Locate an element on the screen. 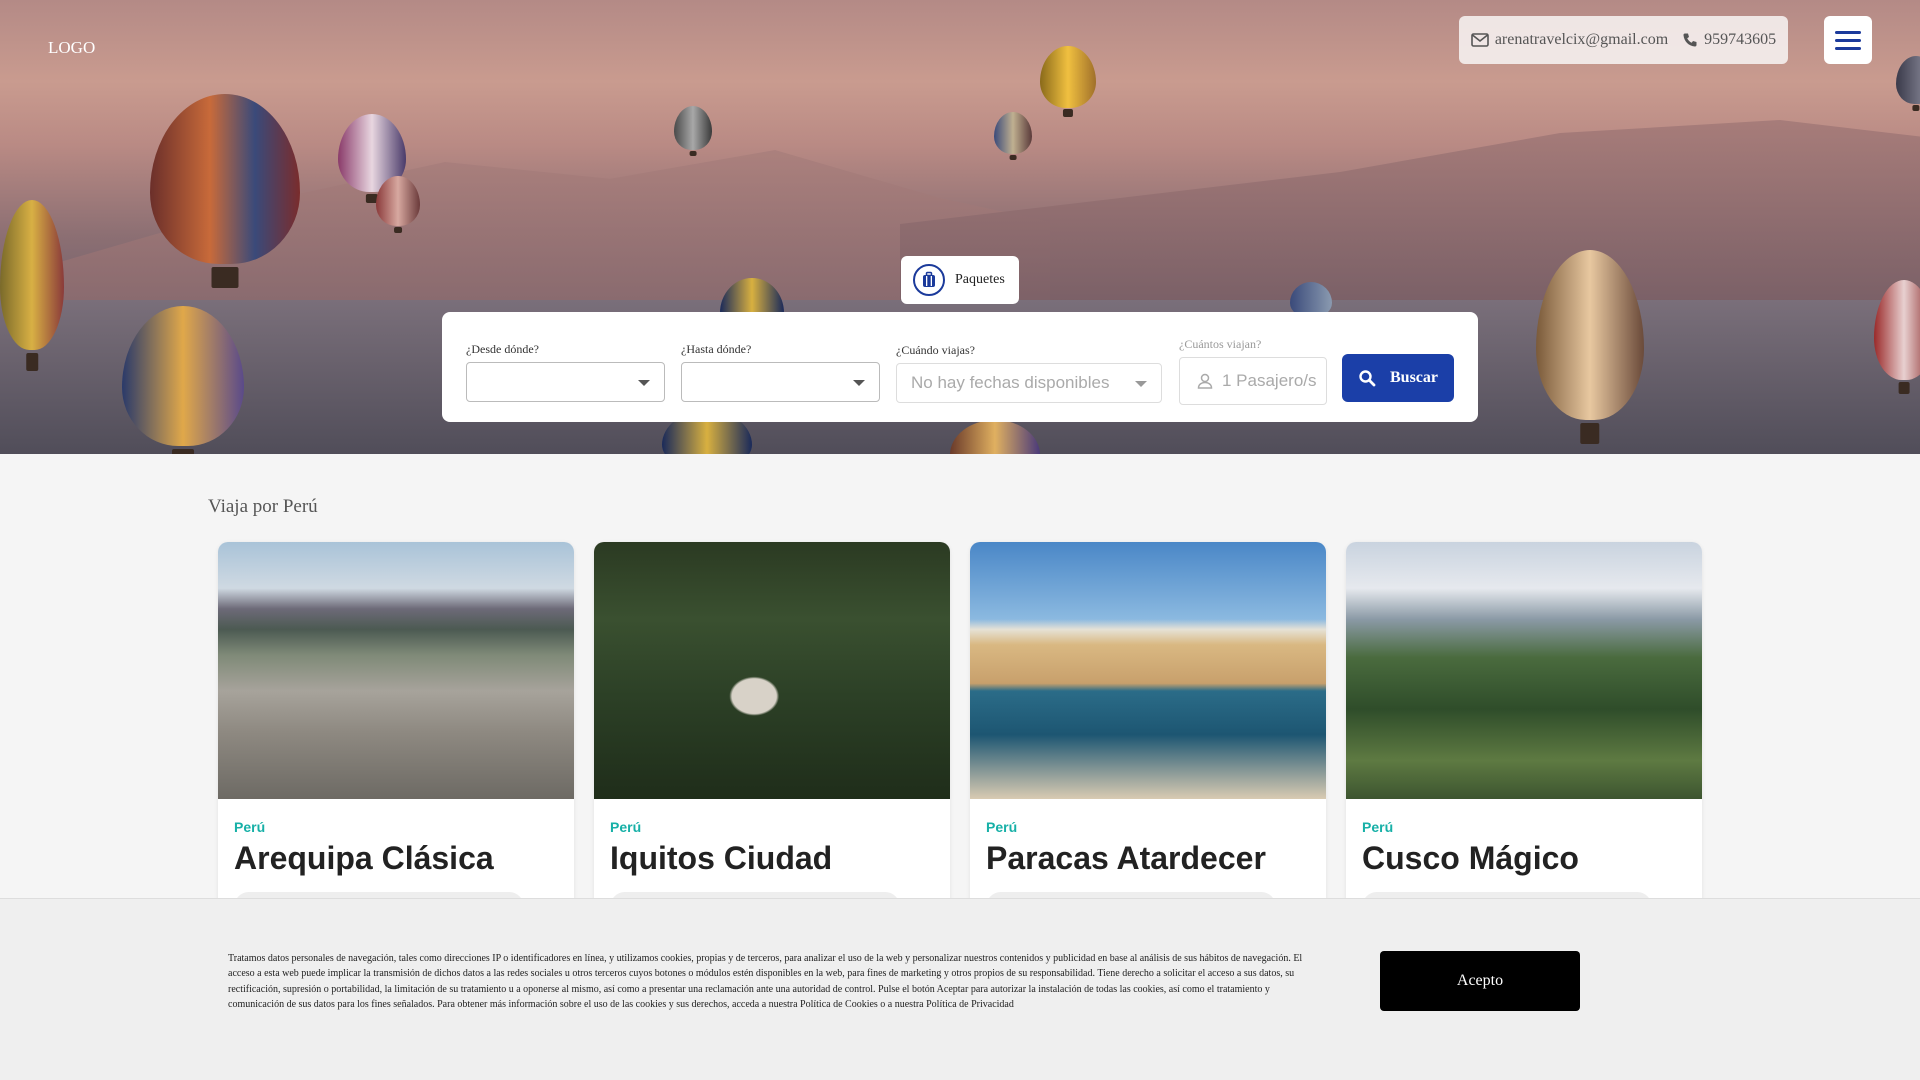  destination-card: Perú Cusco Mágico is located at coordinates (1524, 742).